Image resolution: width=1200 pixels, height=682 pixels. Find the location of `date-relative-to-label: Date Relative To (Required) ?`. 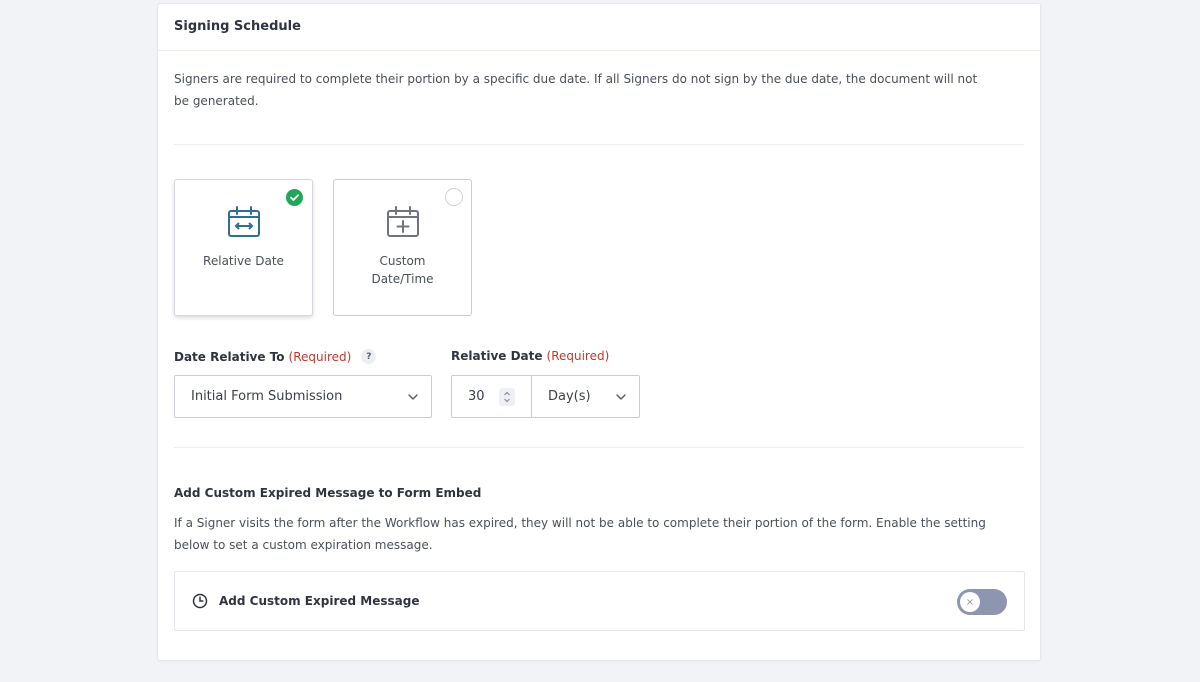

date-relative-to-label: Date Relative To (Required) ? is located at coordinates (275, 356).